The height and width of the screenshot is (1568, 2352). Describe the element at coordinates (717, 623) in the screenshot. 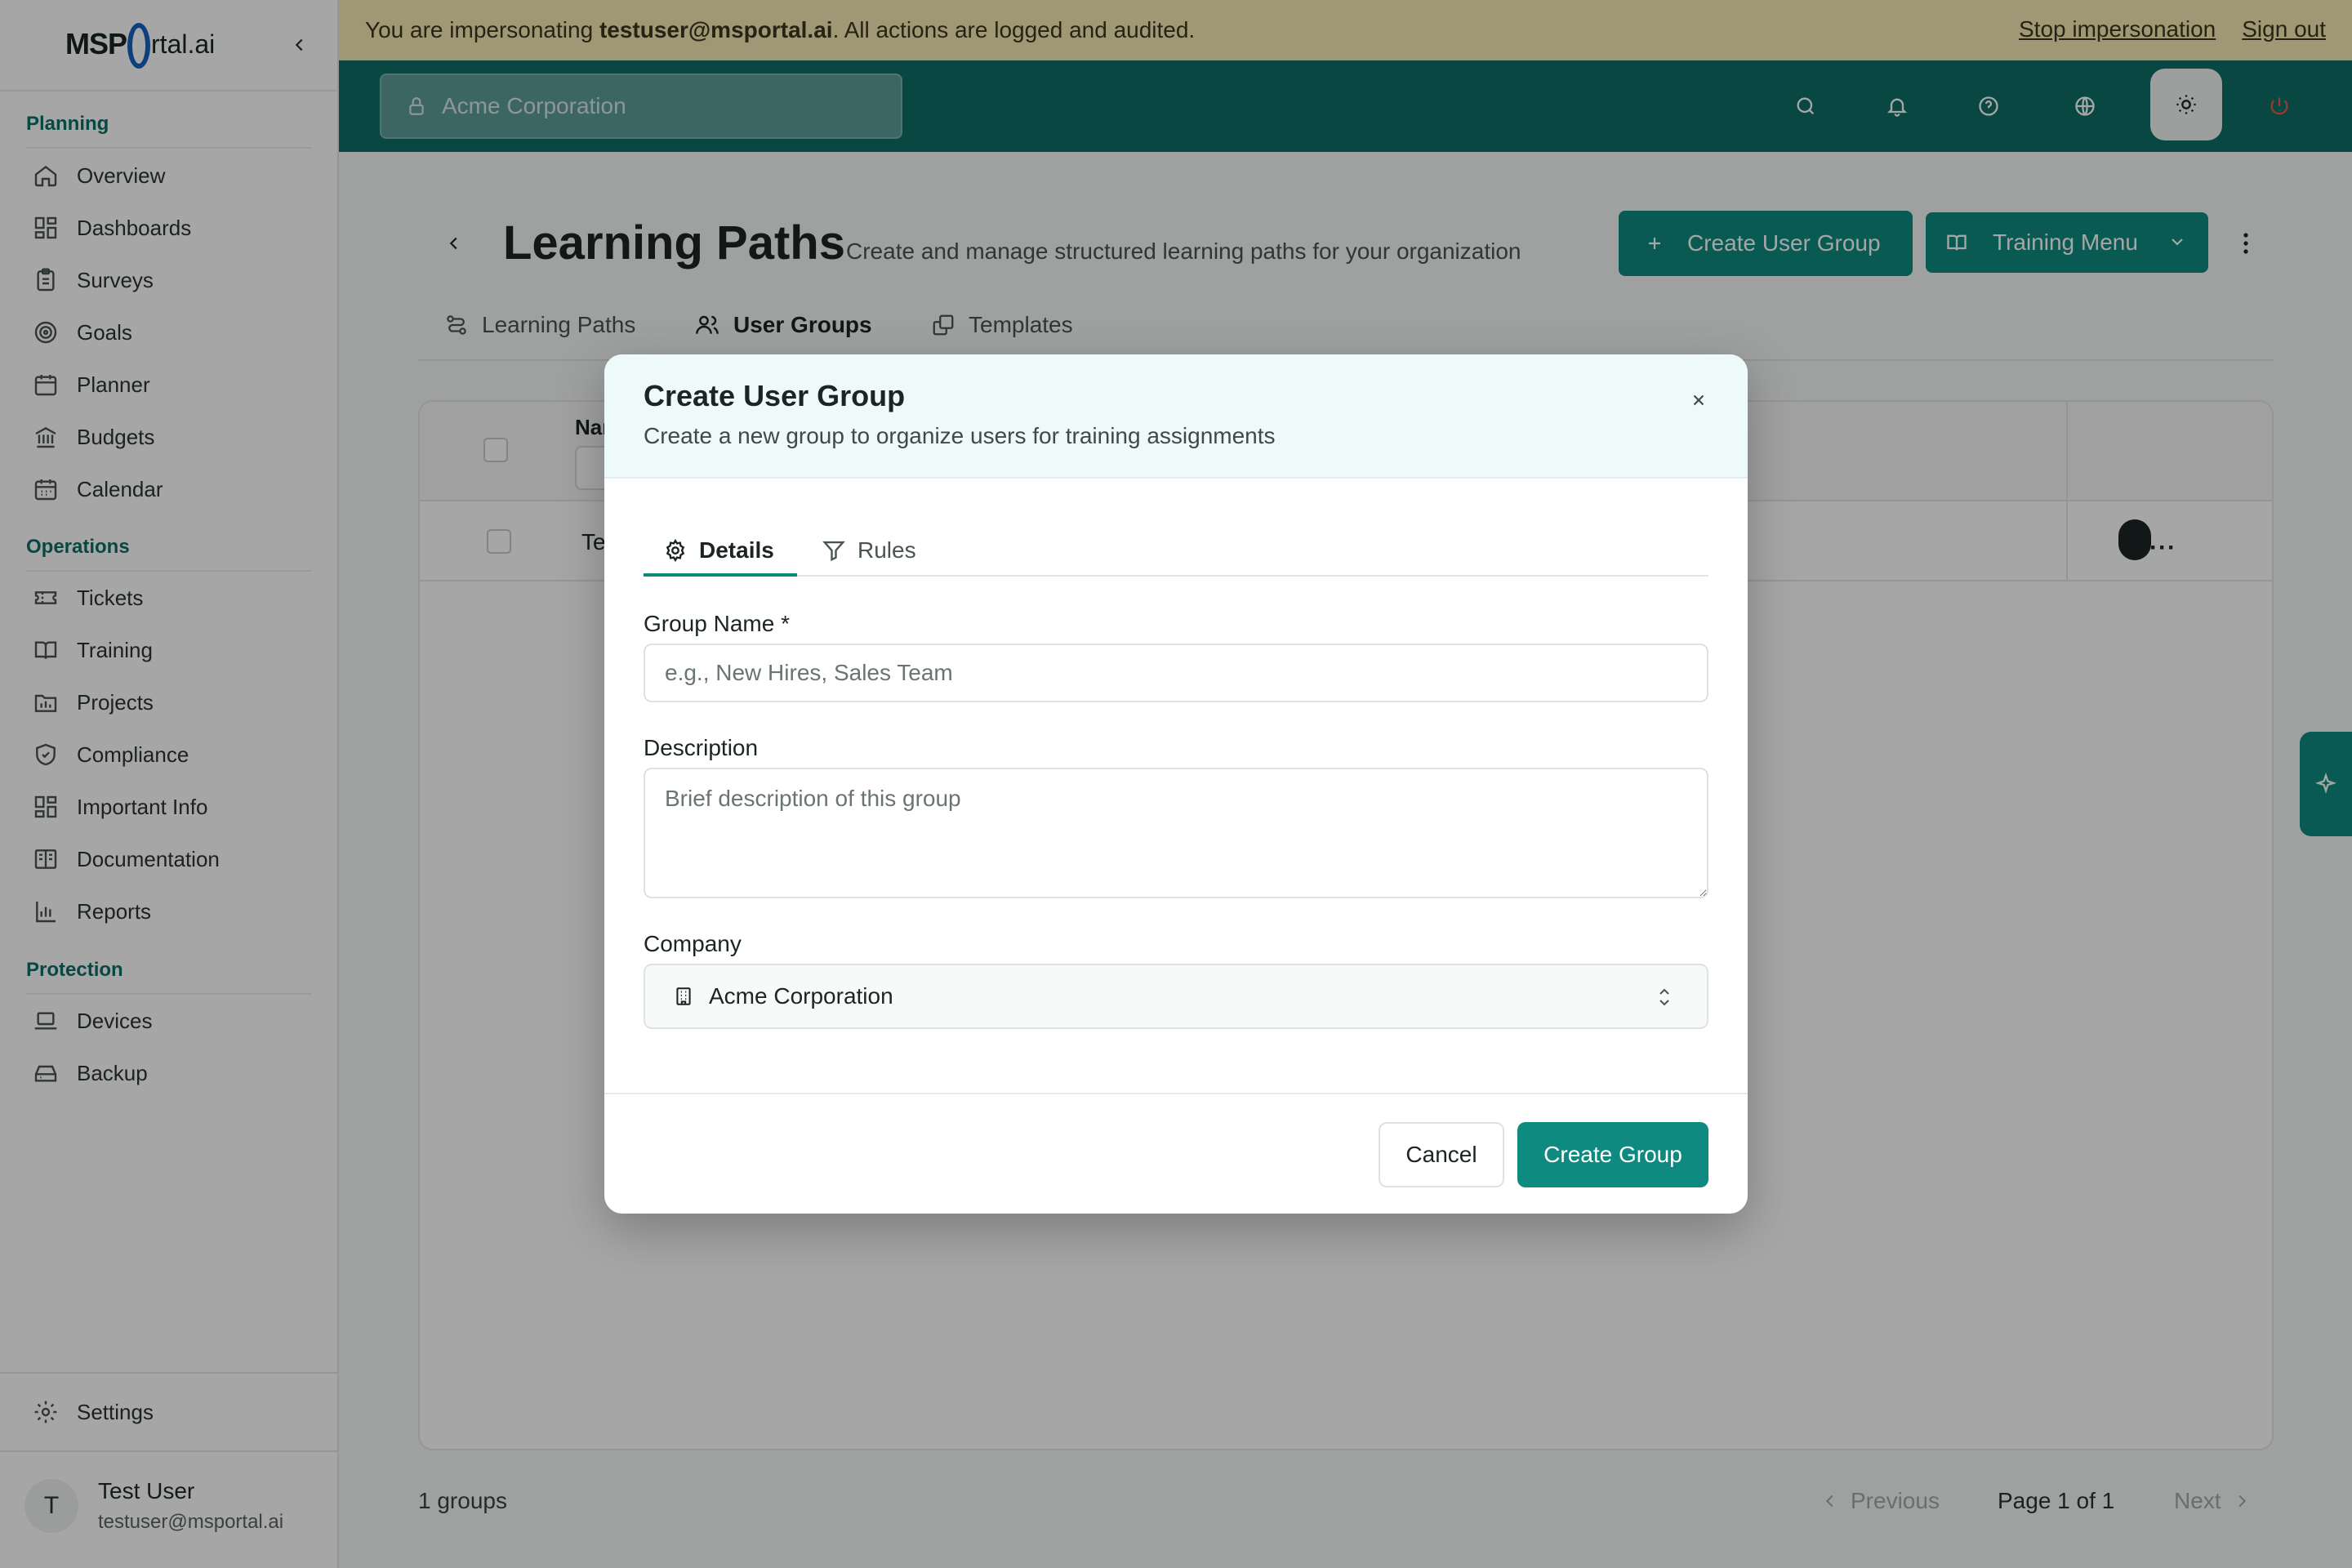

I see `group-name-label: Group Name *` at that location.